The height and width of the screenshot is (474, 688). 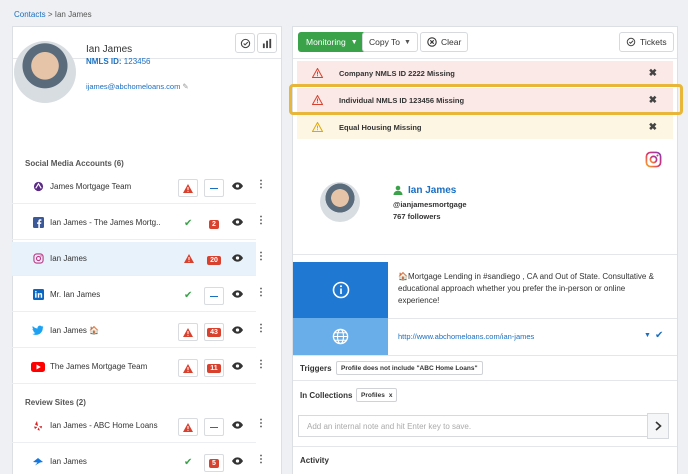 I want to click on alert-highlight-frame, so click(x=486, y=99).